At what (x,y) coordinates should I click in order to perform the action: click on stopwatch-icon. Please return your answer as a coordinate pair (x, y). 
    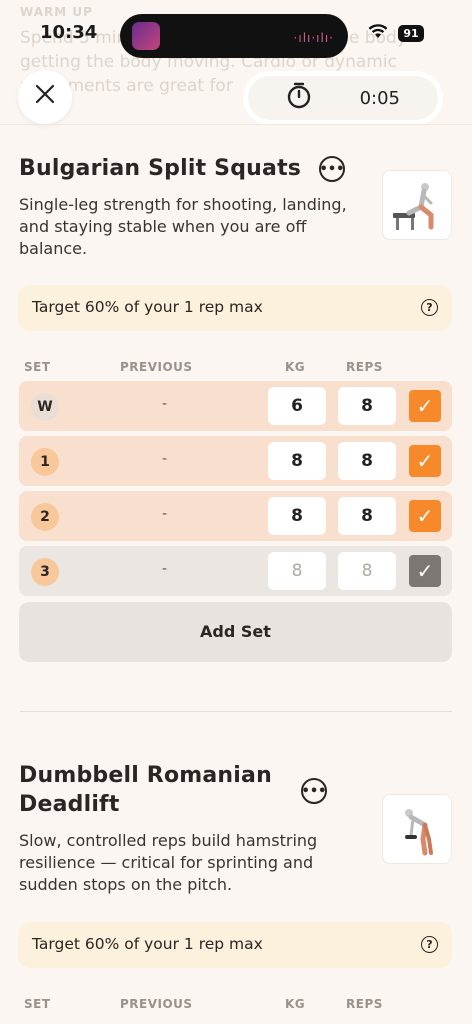
    Looking at the image, I should click on (299, 98).